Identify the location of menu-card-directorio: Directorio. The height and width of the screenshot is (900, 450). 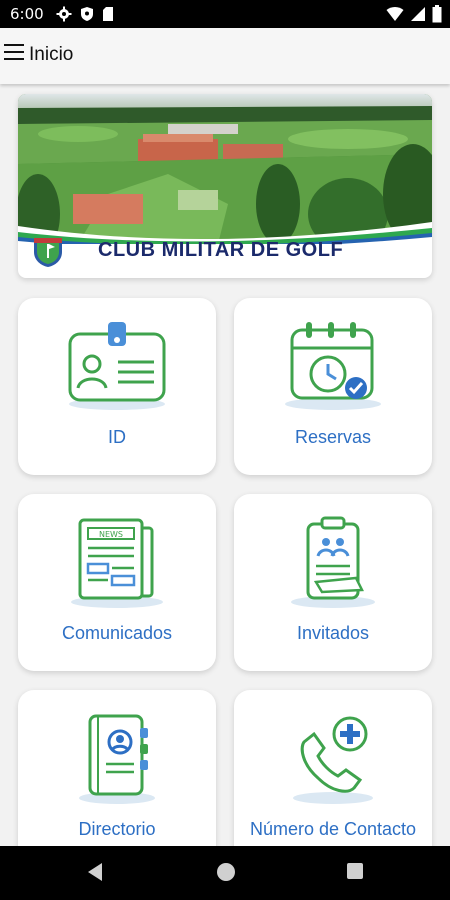
(117, 778).